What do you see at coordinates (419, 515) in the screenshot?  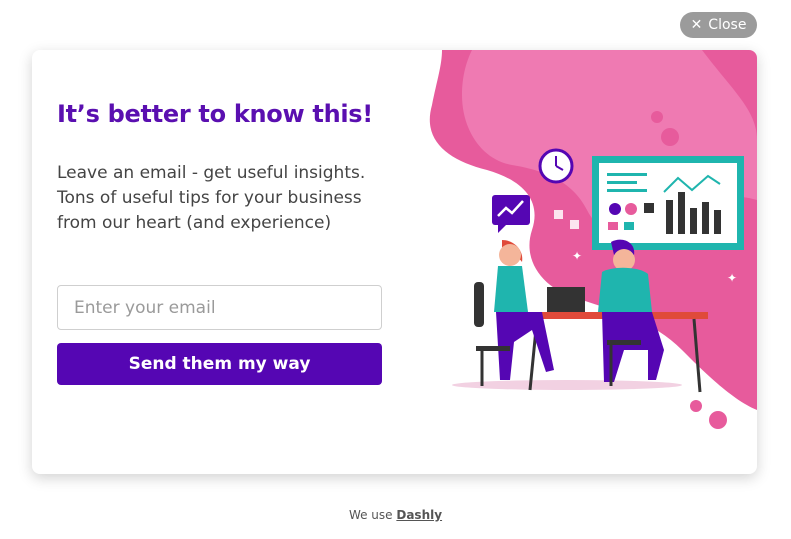 I see `dashly-link: Dashly` at bounding box center [419, 515].